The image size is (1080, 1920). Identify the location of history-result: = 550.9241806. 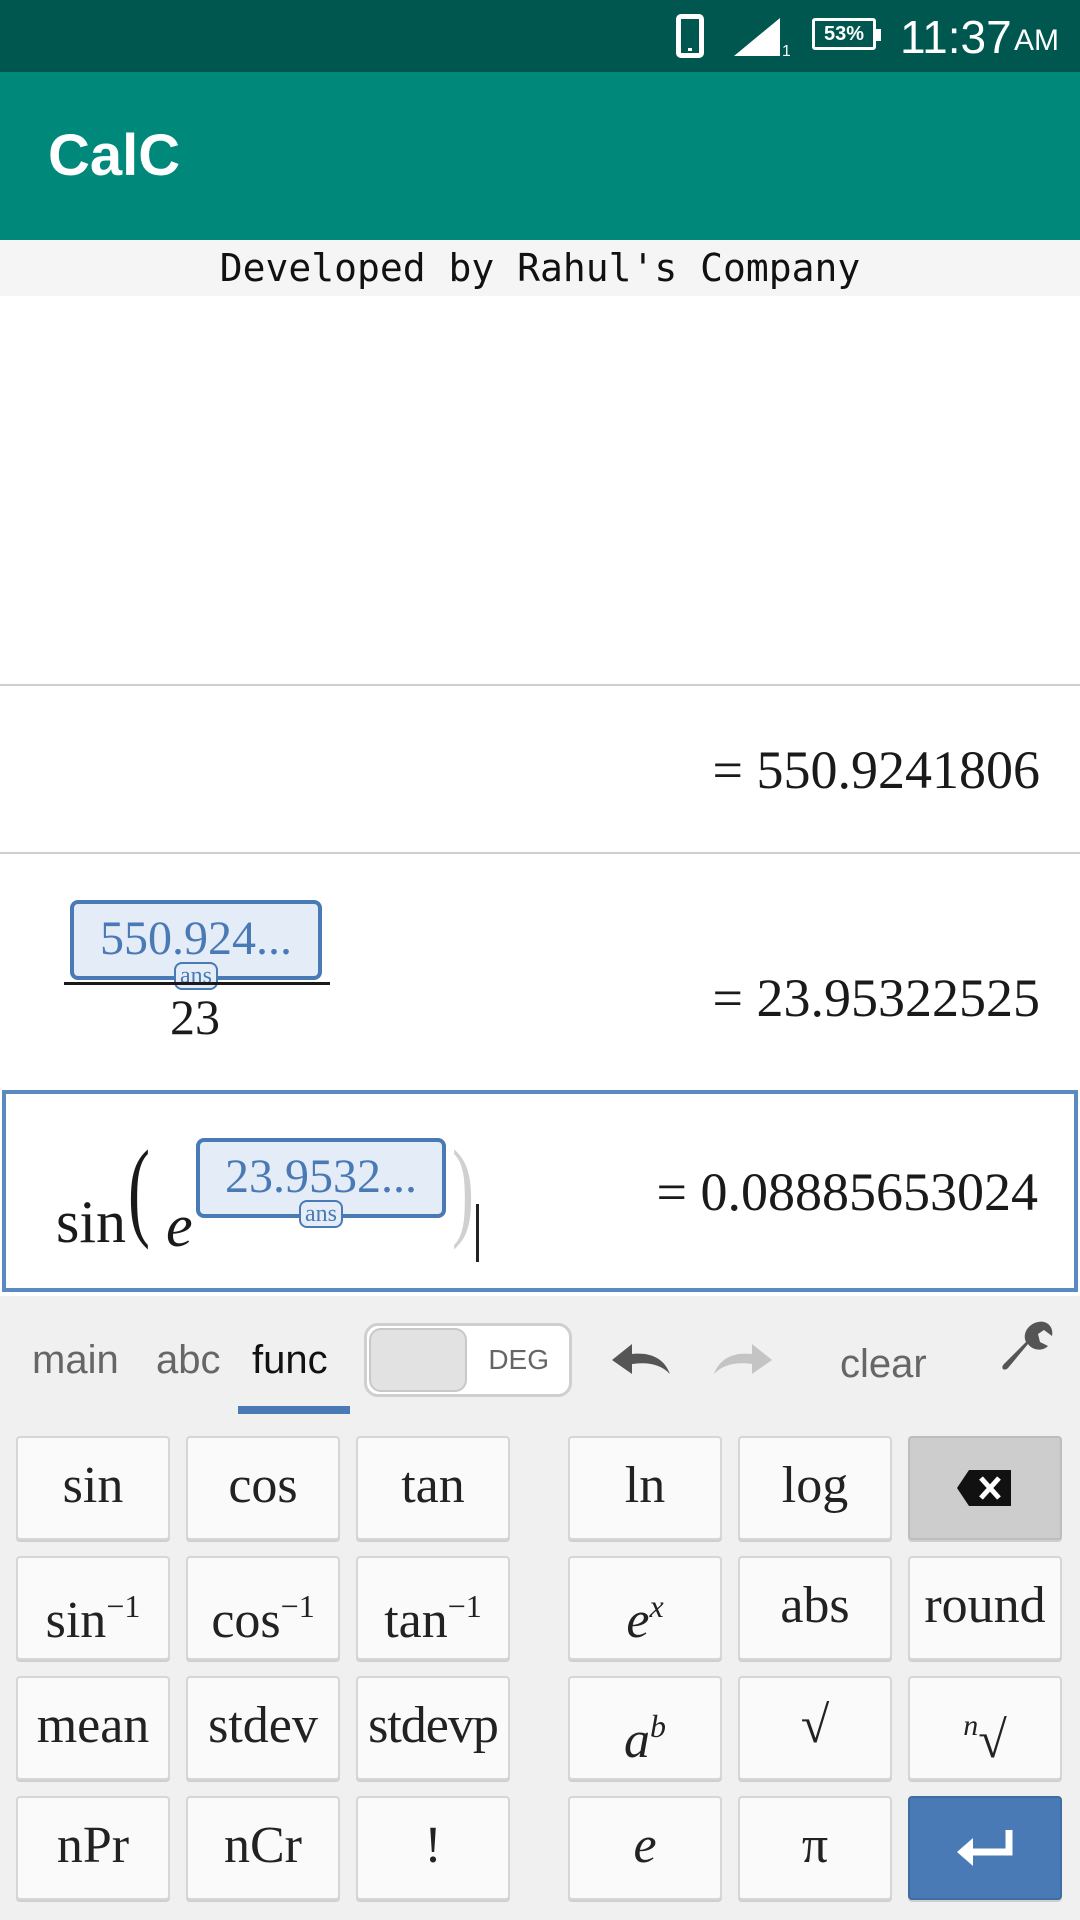
(876, 770).